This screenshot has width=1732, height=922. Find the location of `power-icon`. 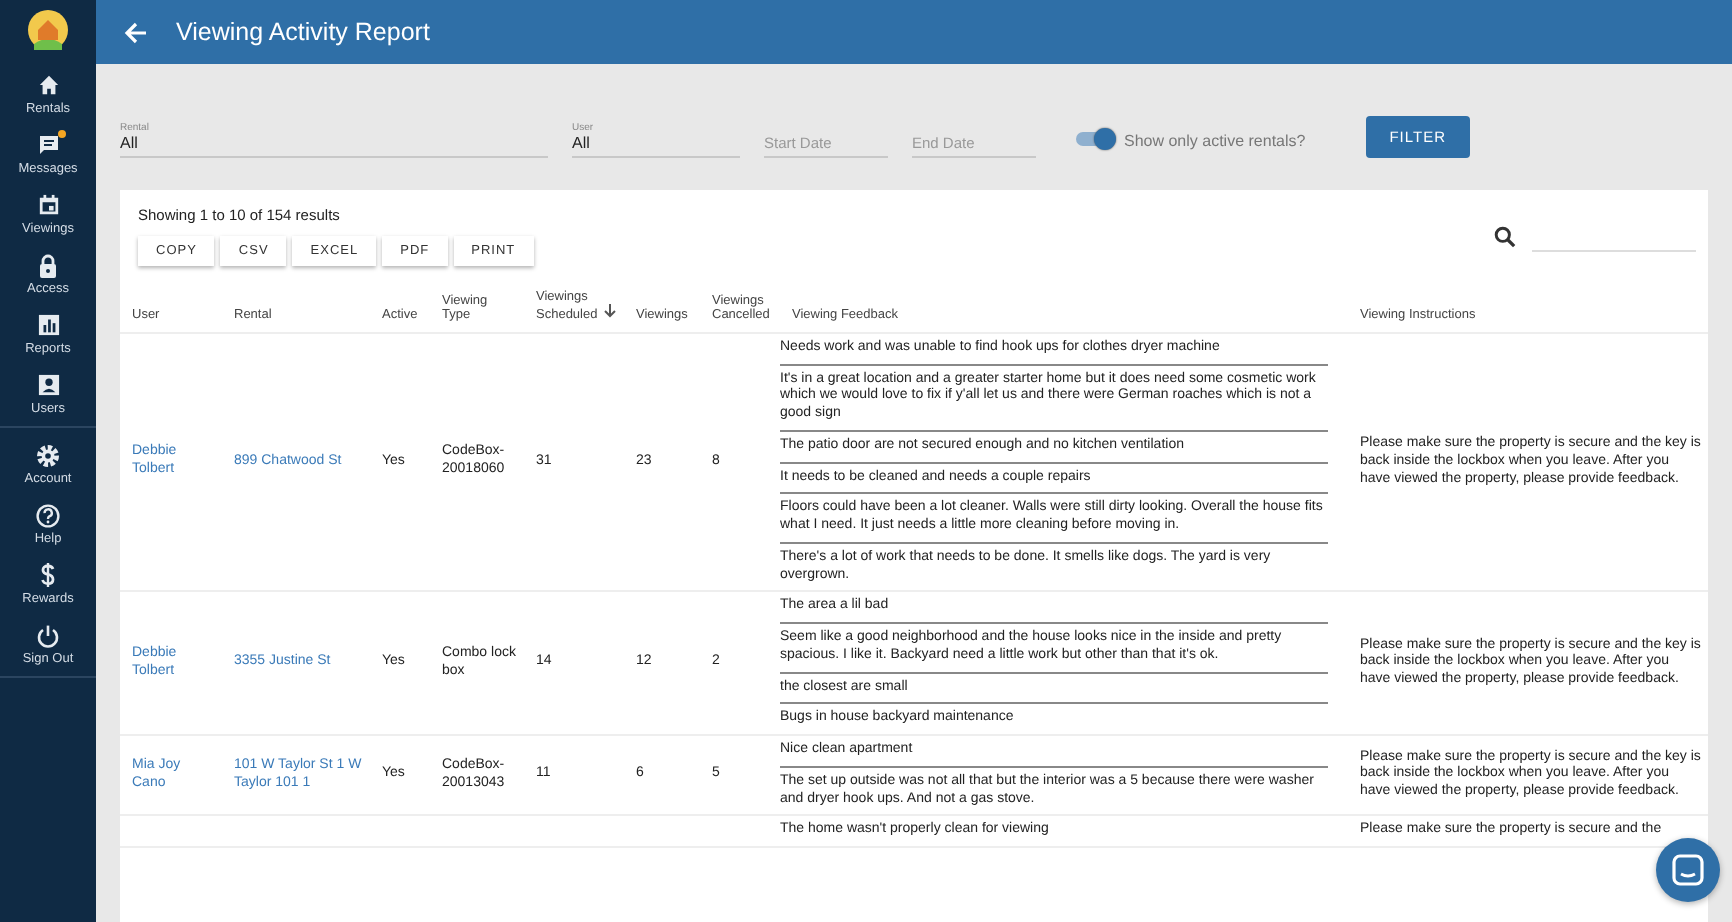

power-icon is located at coordinates (48, 635).